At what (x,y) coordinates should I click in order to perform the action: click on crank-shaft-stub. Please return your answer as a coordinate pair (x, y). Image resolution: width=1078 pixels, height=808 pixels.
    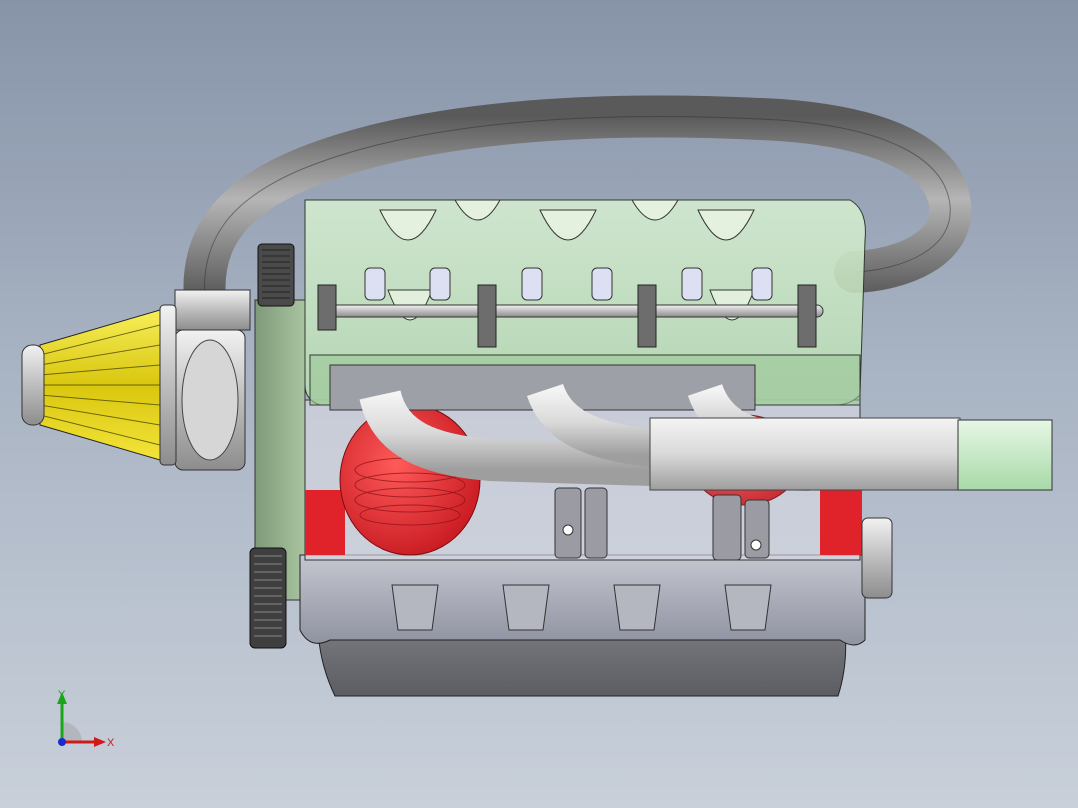
    Looking at the image, I should click on (877, 558).